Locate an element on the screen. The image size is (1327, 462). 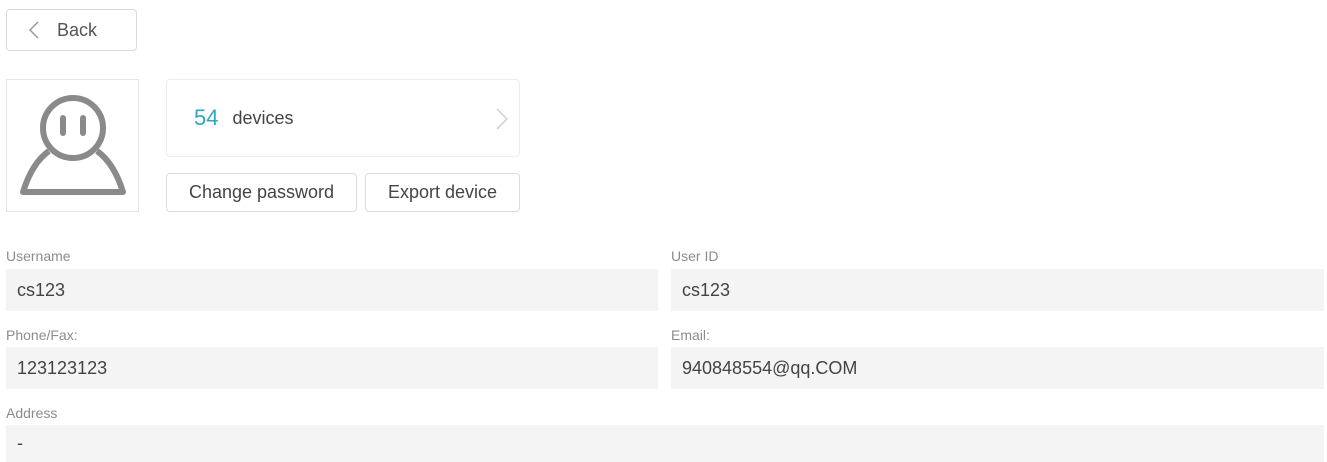
change-password-button: Change password is located at coordinates (261, 192).